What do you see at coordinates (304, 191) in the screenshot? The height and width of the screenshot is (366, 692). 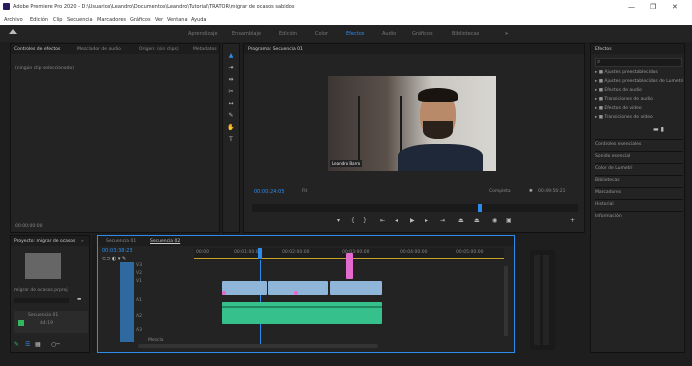 I see `fit-dropdown: Fit` at bounding box center [304, 191].